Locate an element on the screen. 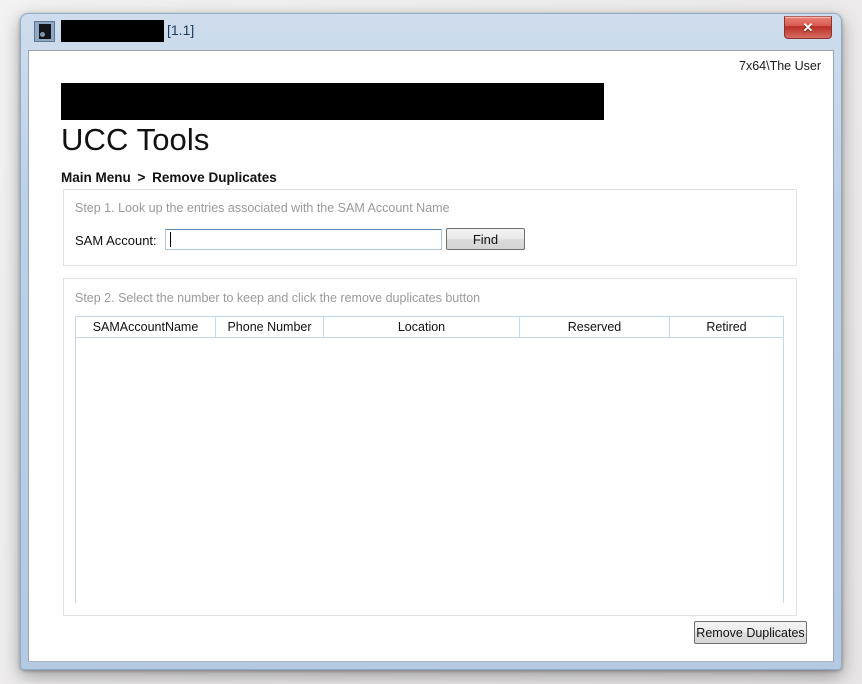 Image resolution: width=862 pixels, height=684 pixels. datagrid-column-header: Reserved is located at coordinates (595, 327).